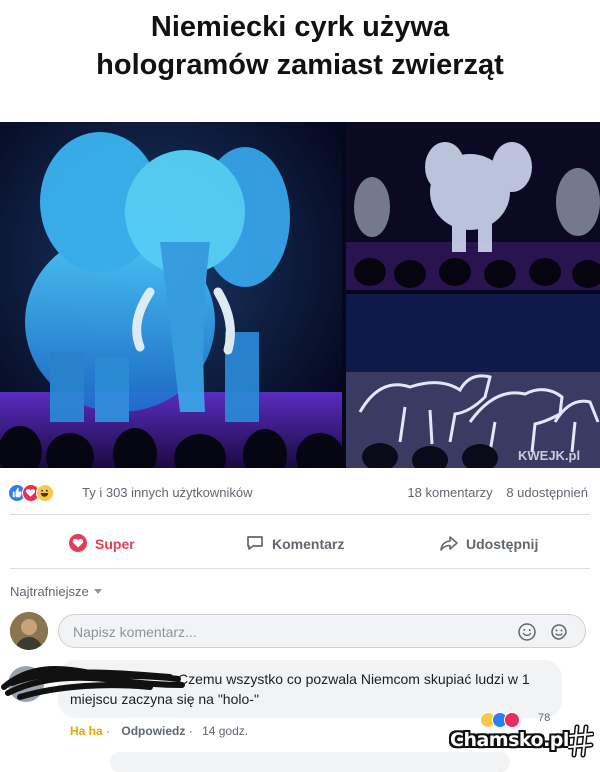  I want to click on sort-label: Najtrafniejsze, so click(49, 591).